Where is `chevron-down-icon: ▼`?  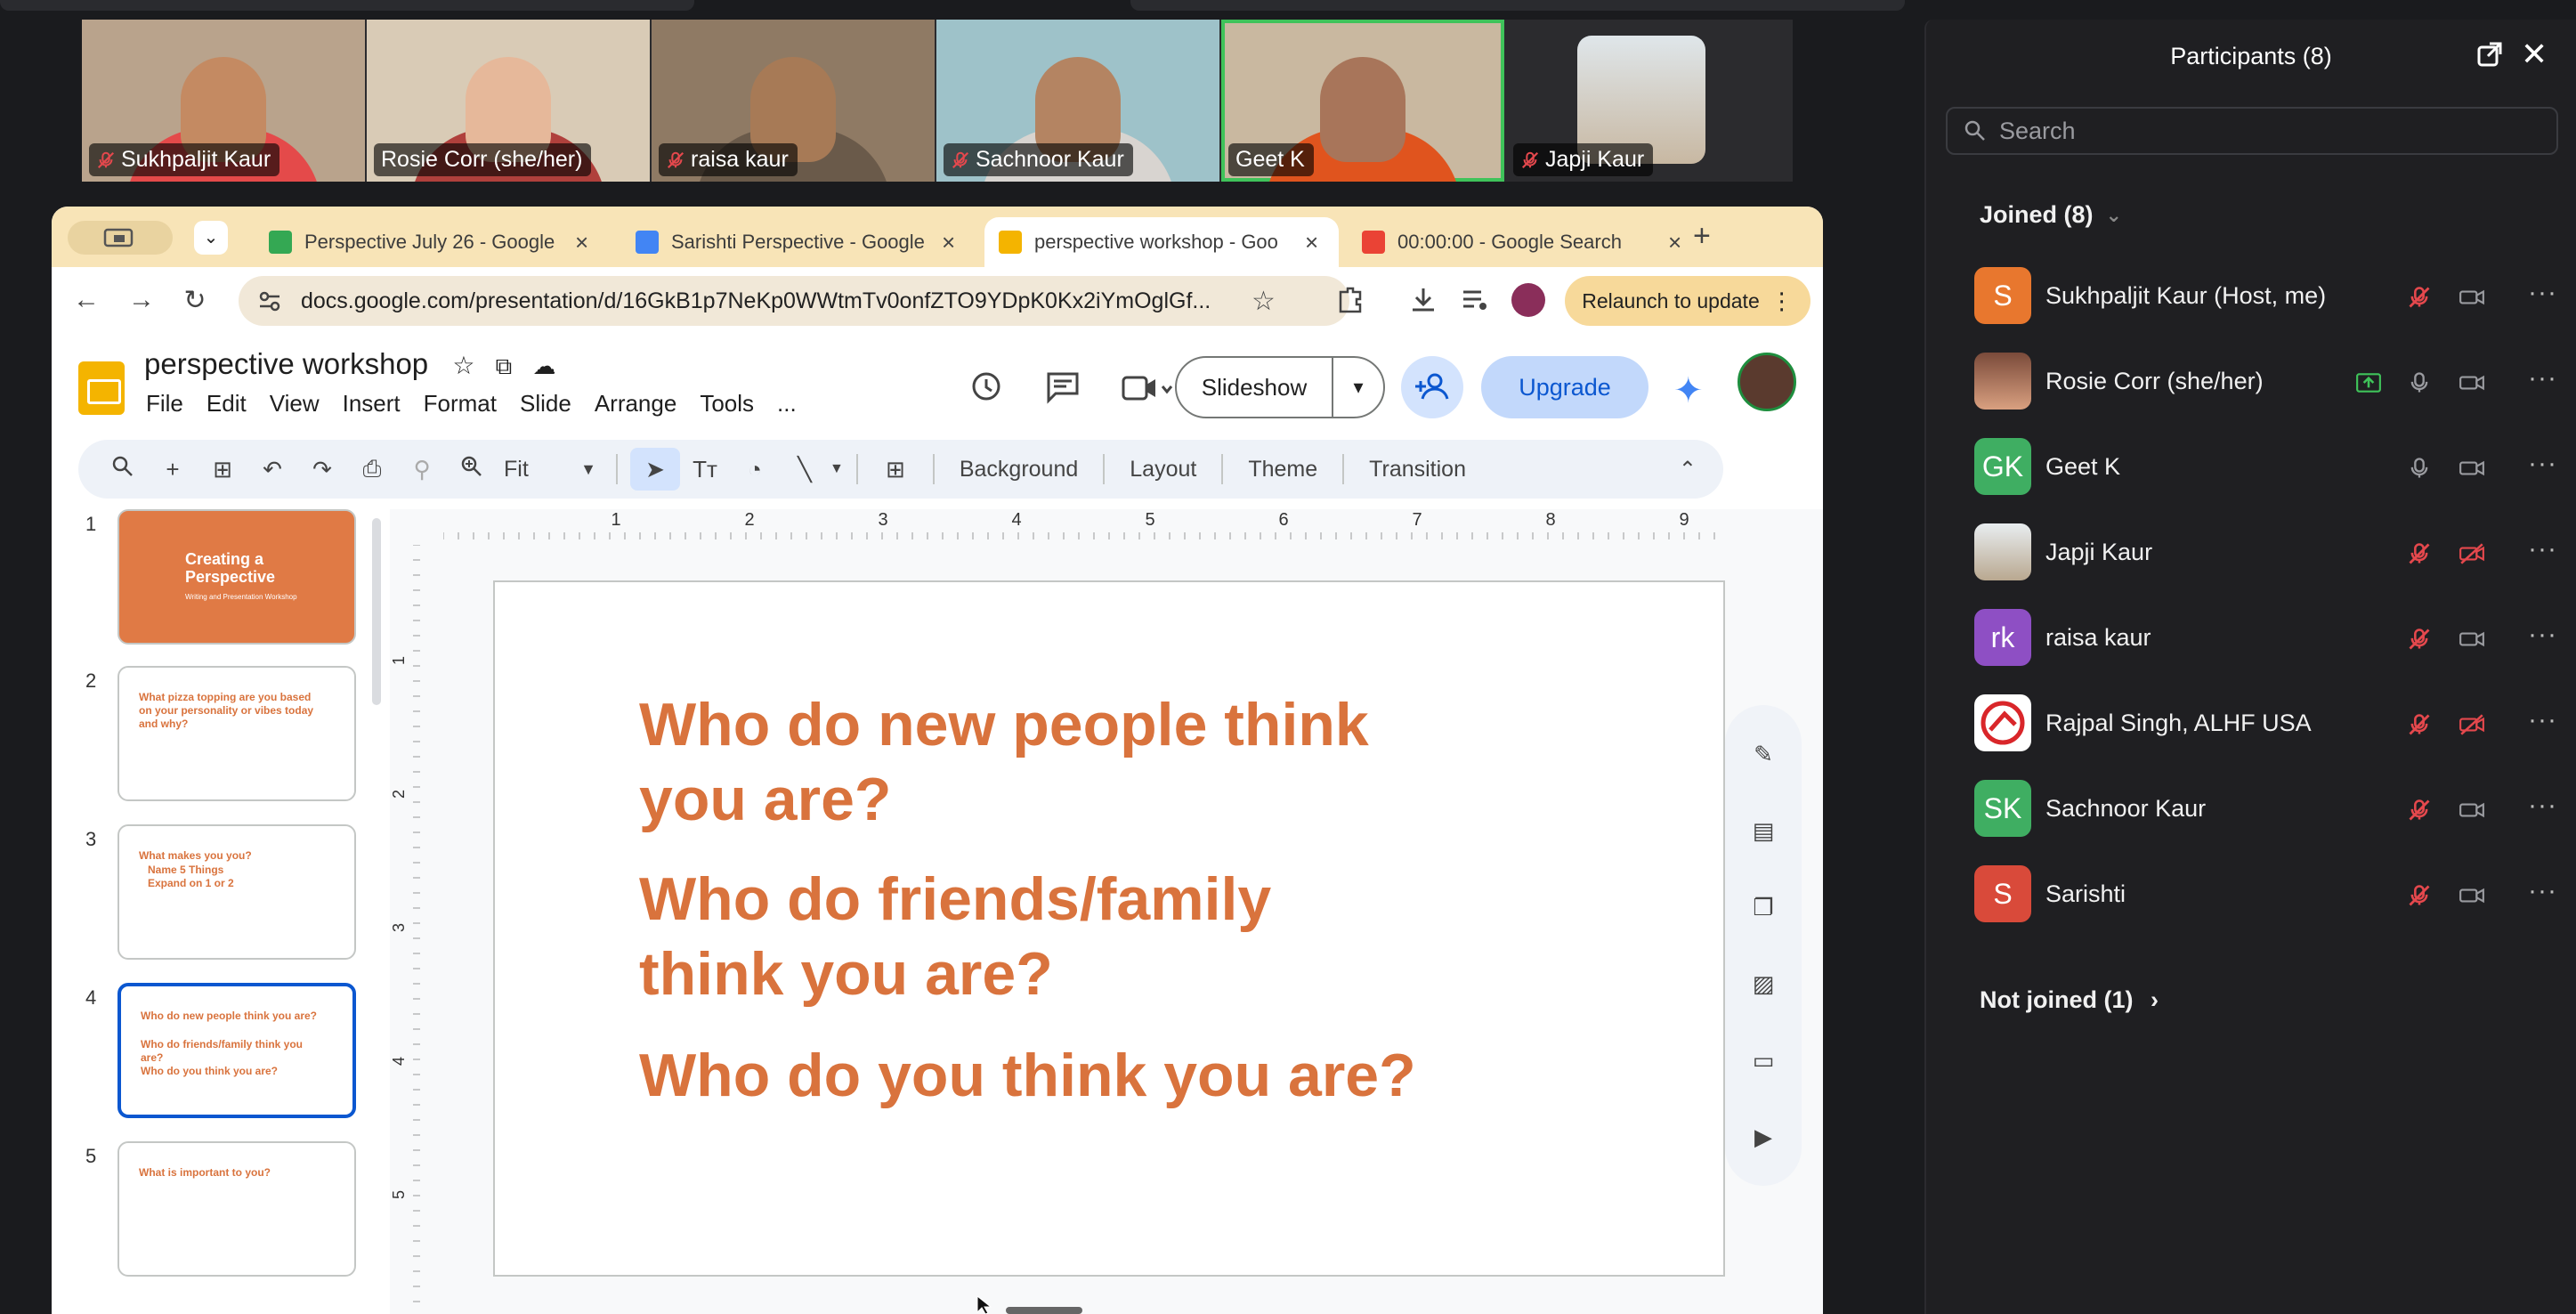 chevron-down-icon: ▼ is located at coordinates (837, 469).